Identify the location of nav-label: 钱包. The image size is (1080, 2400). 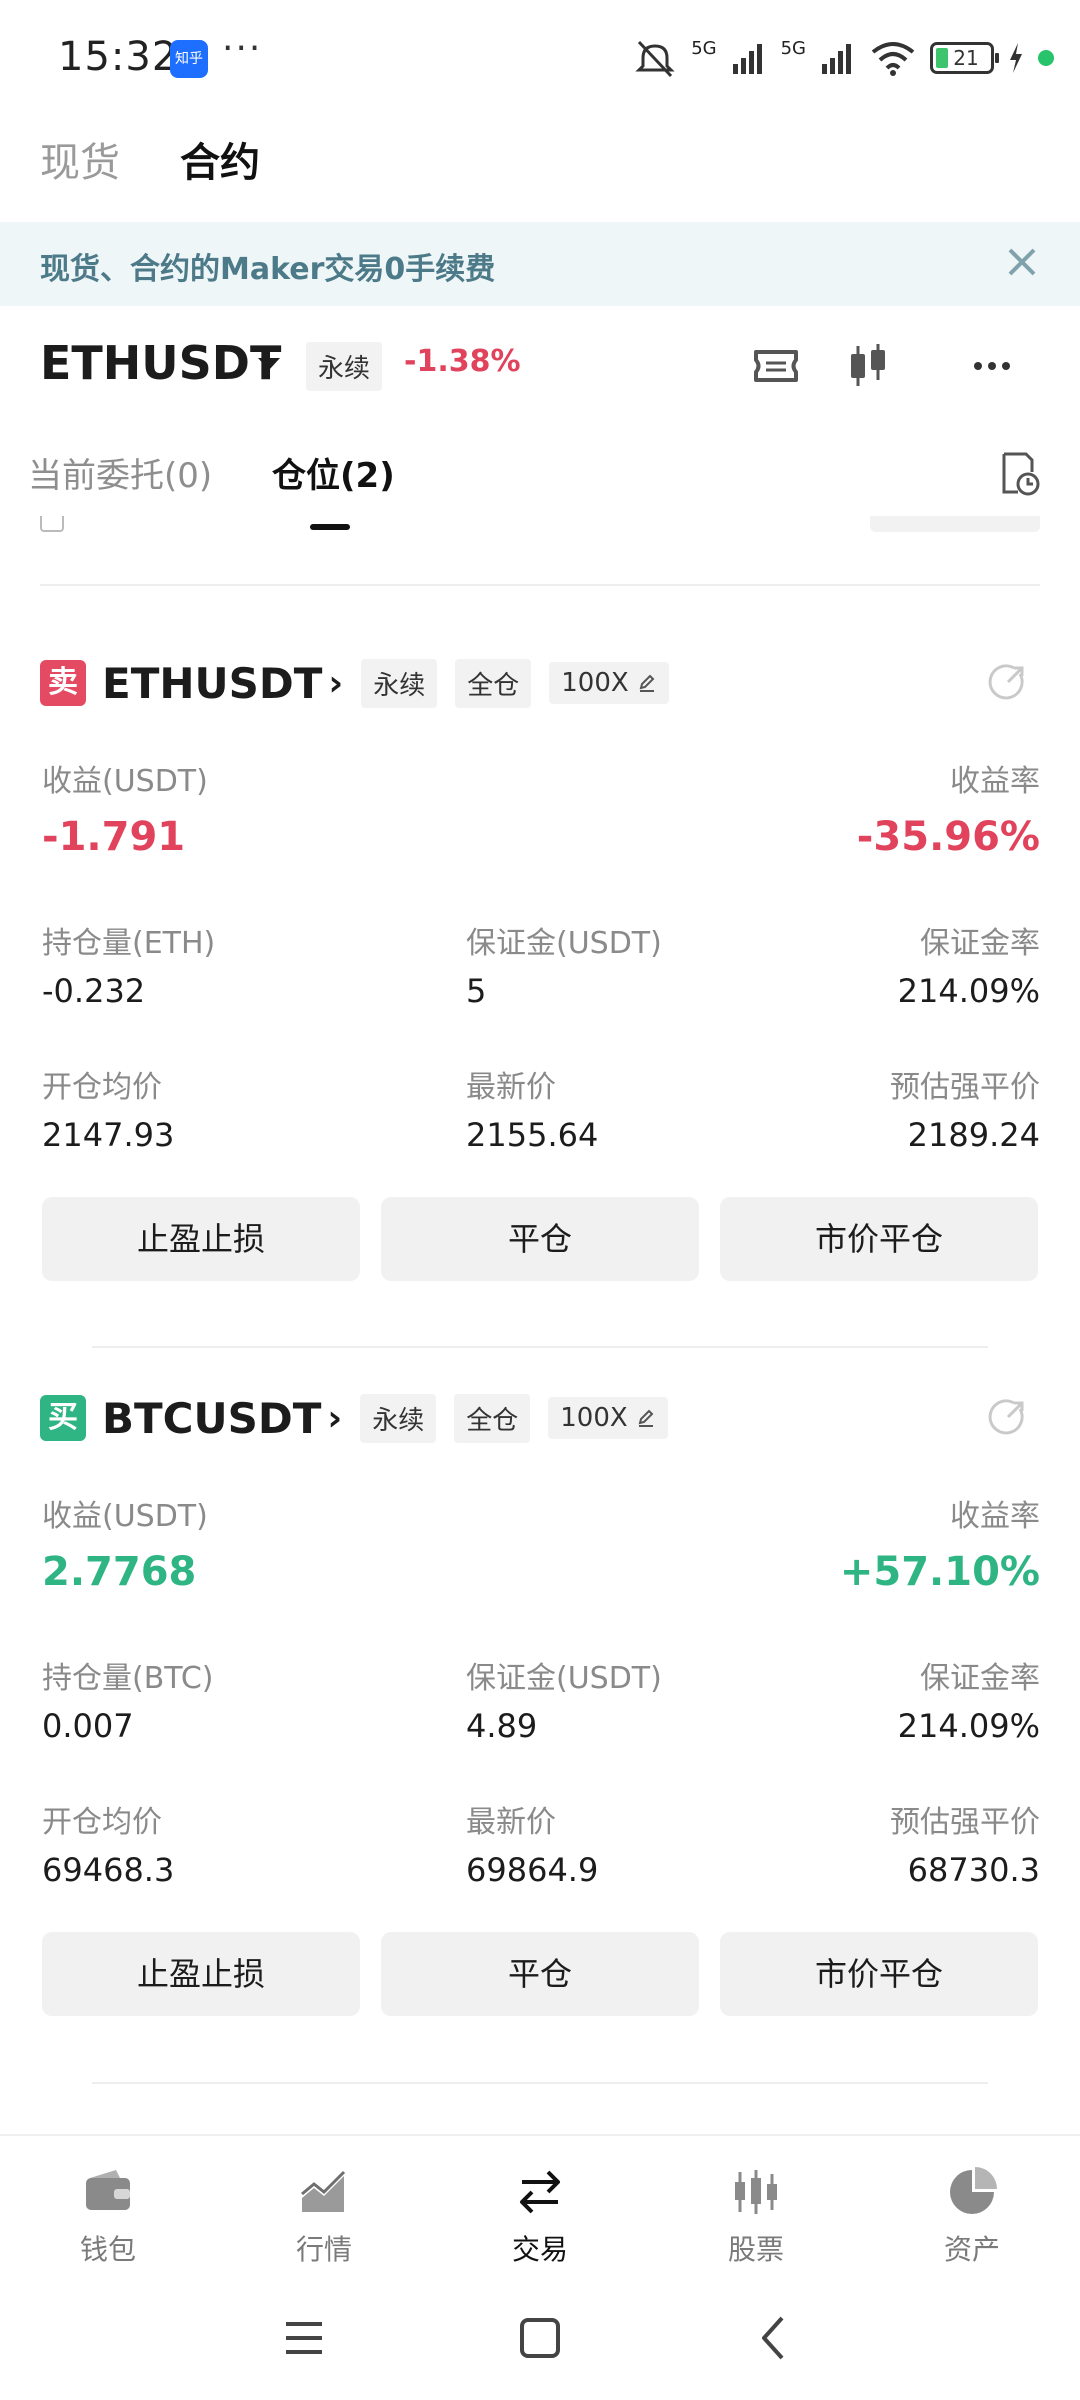
(107, 2249).